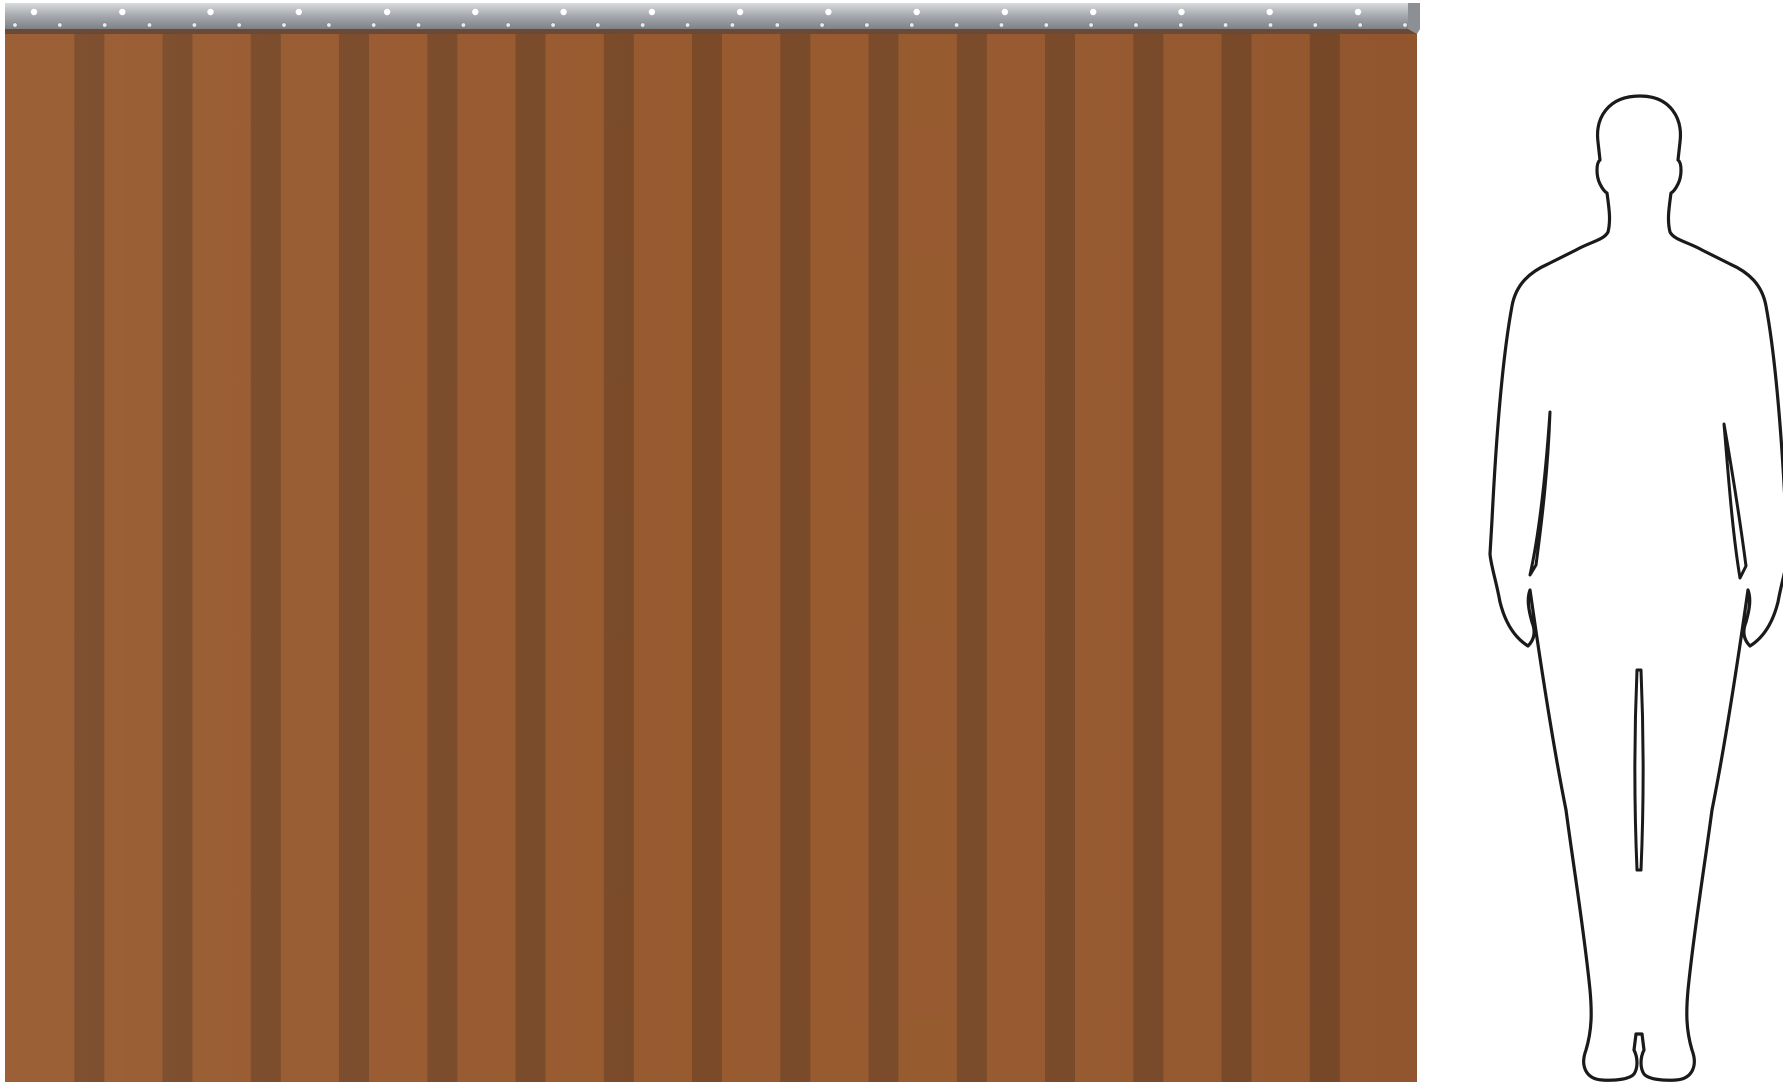 Image resolution: width=1783 pixels, height=1086 pixels. What do you see at coordinates (1414, 18) in the screenshot?
I see `rail-end-cap` at bounding box center [1414, 18].